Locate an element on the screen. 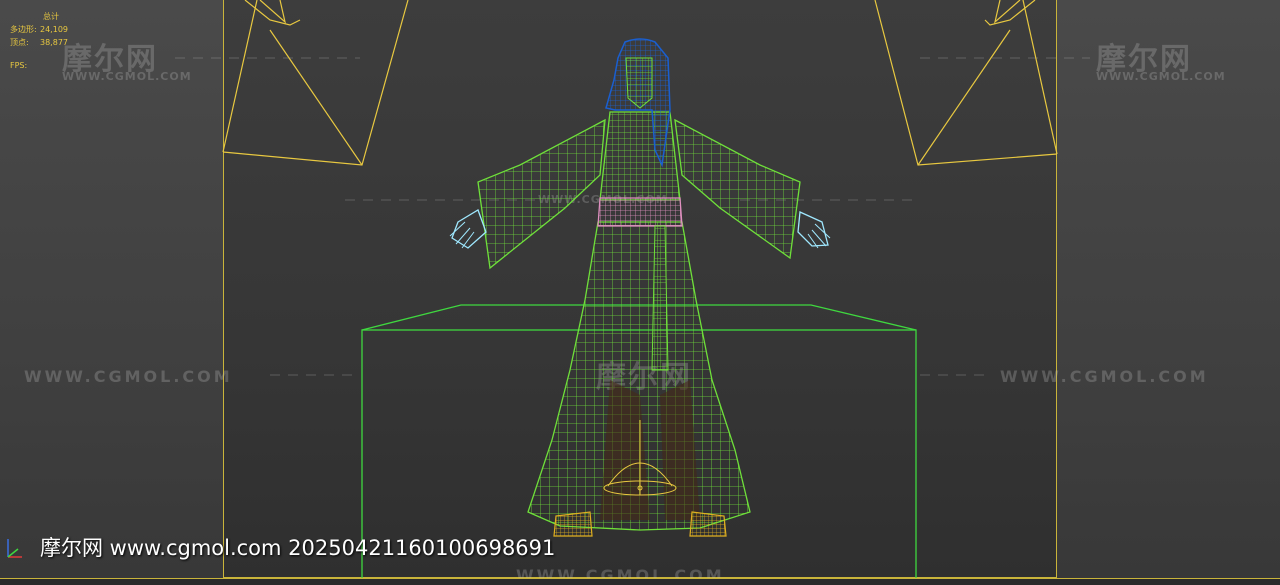  stats-polys-row: 多边形: 24,109 is located at coordinates (39, 29).